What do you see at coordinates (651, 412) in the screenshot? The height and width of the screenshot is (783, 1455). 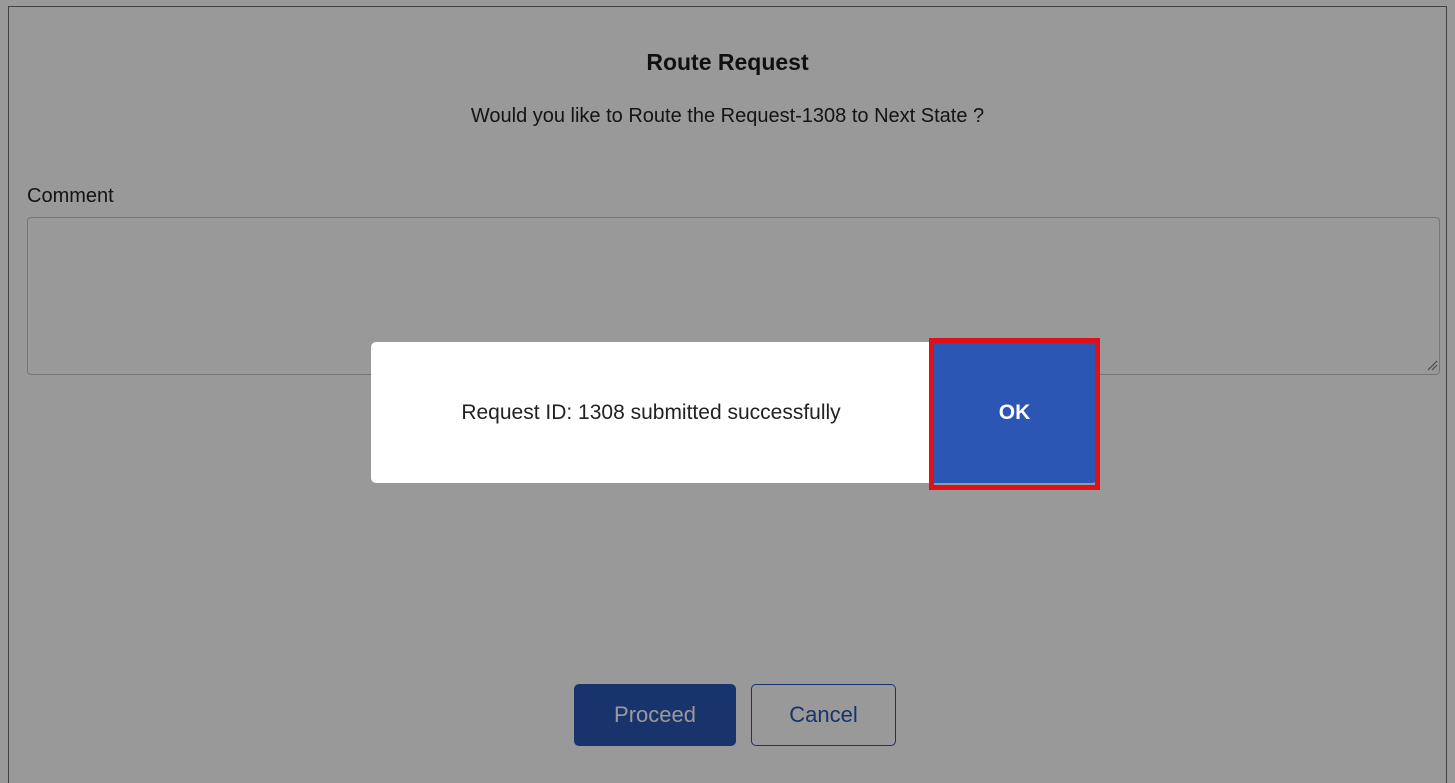 I see `success-message: Request ID: 1308 submitted successfully` at bounding box center [651, 412].